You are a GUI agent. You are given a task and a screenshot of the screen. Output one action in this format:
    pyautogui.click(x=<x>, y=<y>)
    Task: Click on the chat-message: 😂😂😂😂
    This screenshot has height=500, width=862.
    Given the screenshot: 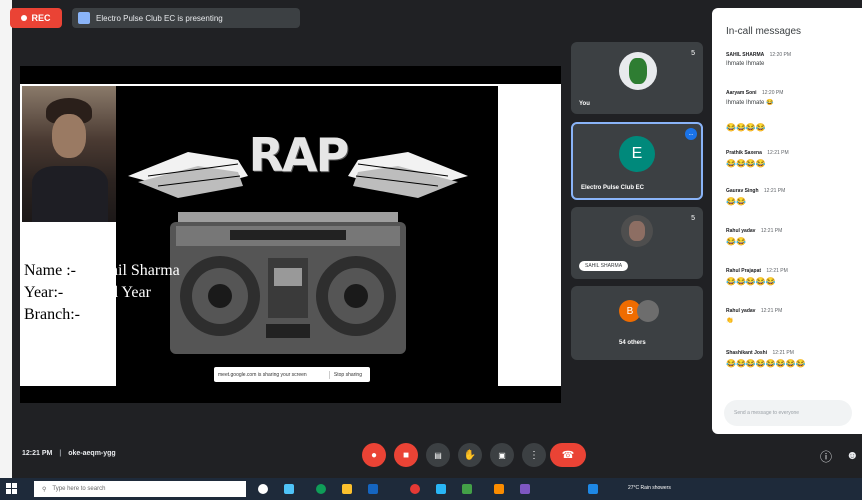 What is the action you would take?
    pyautogui.click(x=746, y=126)
    